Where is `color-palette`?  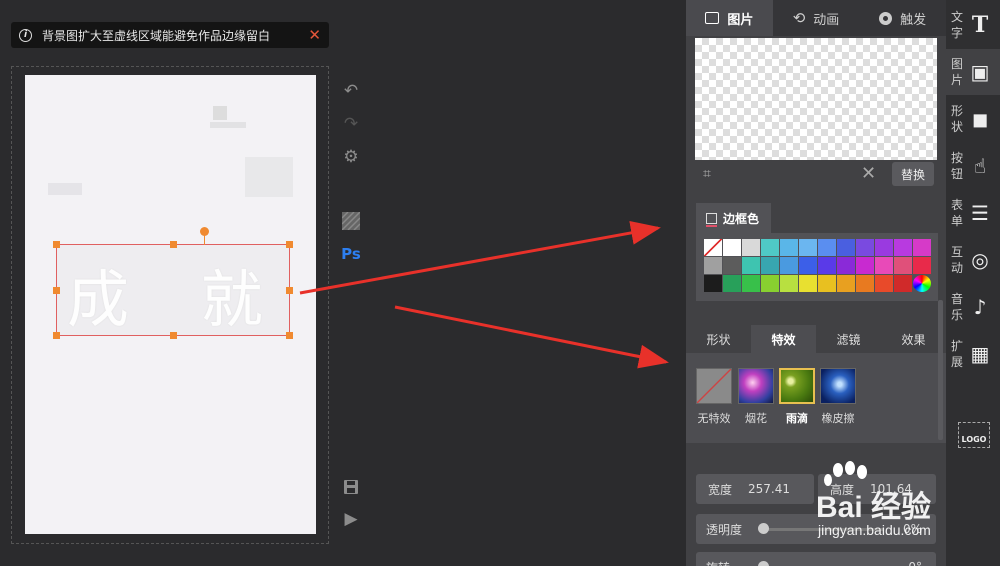
color-palette is located at coordinates (817, 265).